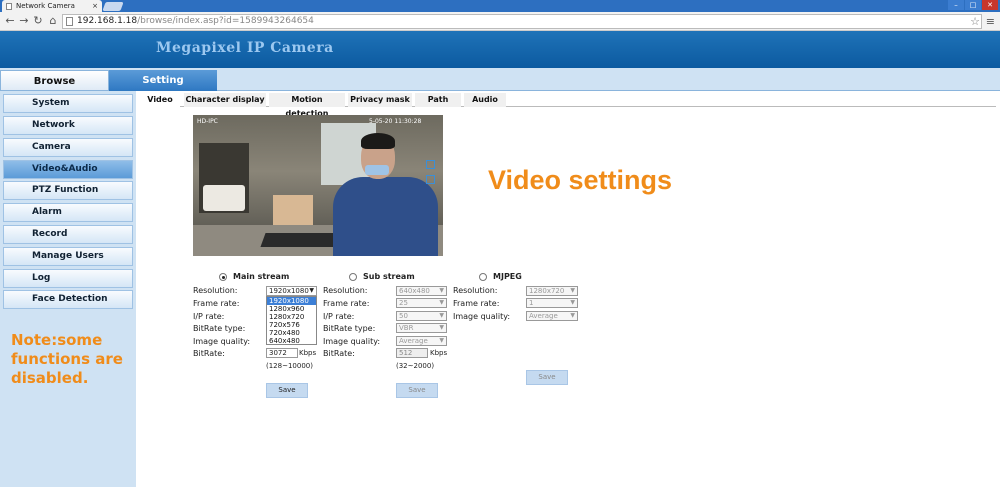 The height and width of the screenshot is (487, 1000). Describe the element at coordinates (68, 278) in the screenshot. I see `sidebar-item-log: Log` at that location.